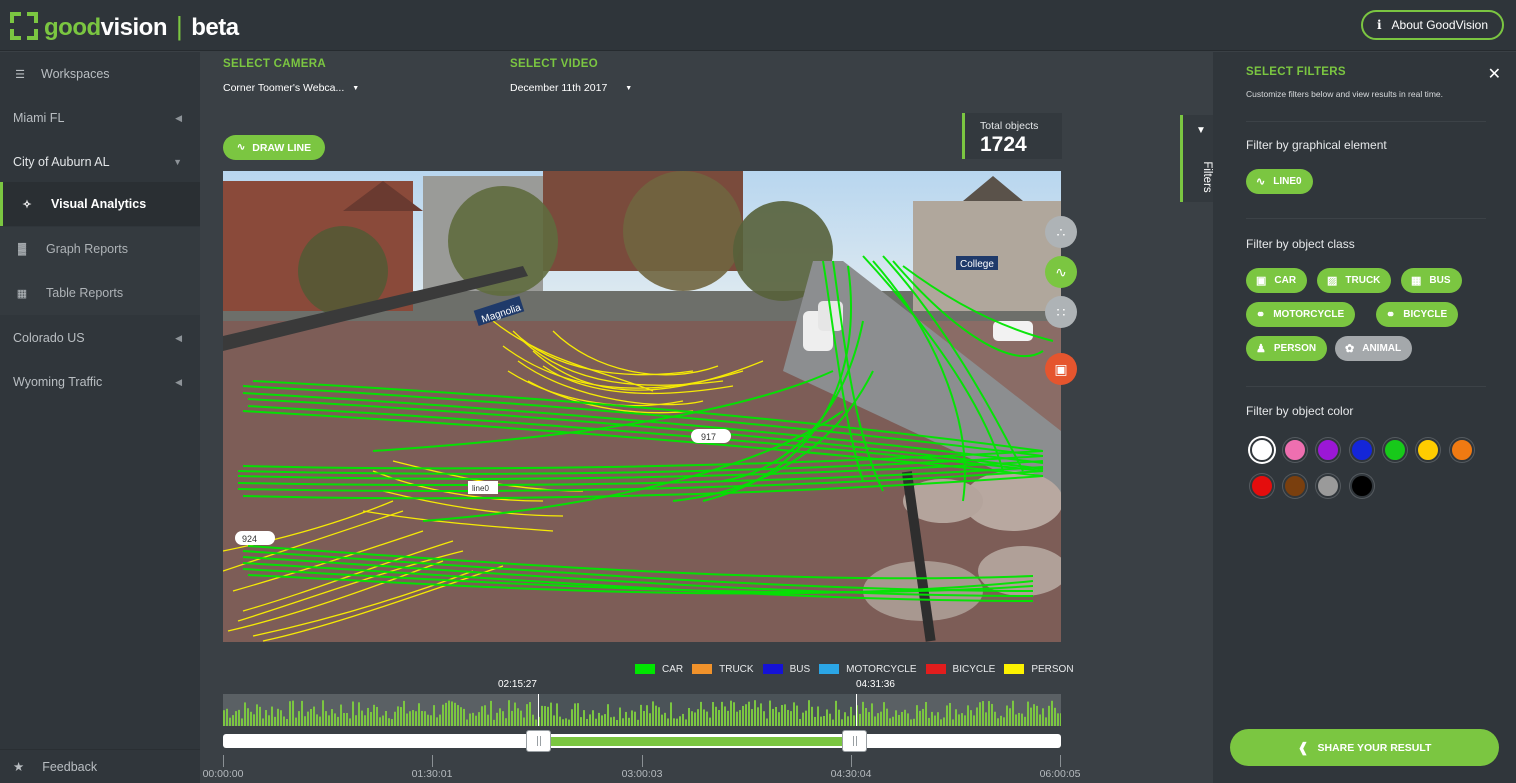  Describe the element at coordinates (1287, 348) in the screenshot. I see `chip-person: ♟ PERSON` at that location.